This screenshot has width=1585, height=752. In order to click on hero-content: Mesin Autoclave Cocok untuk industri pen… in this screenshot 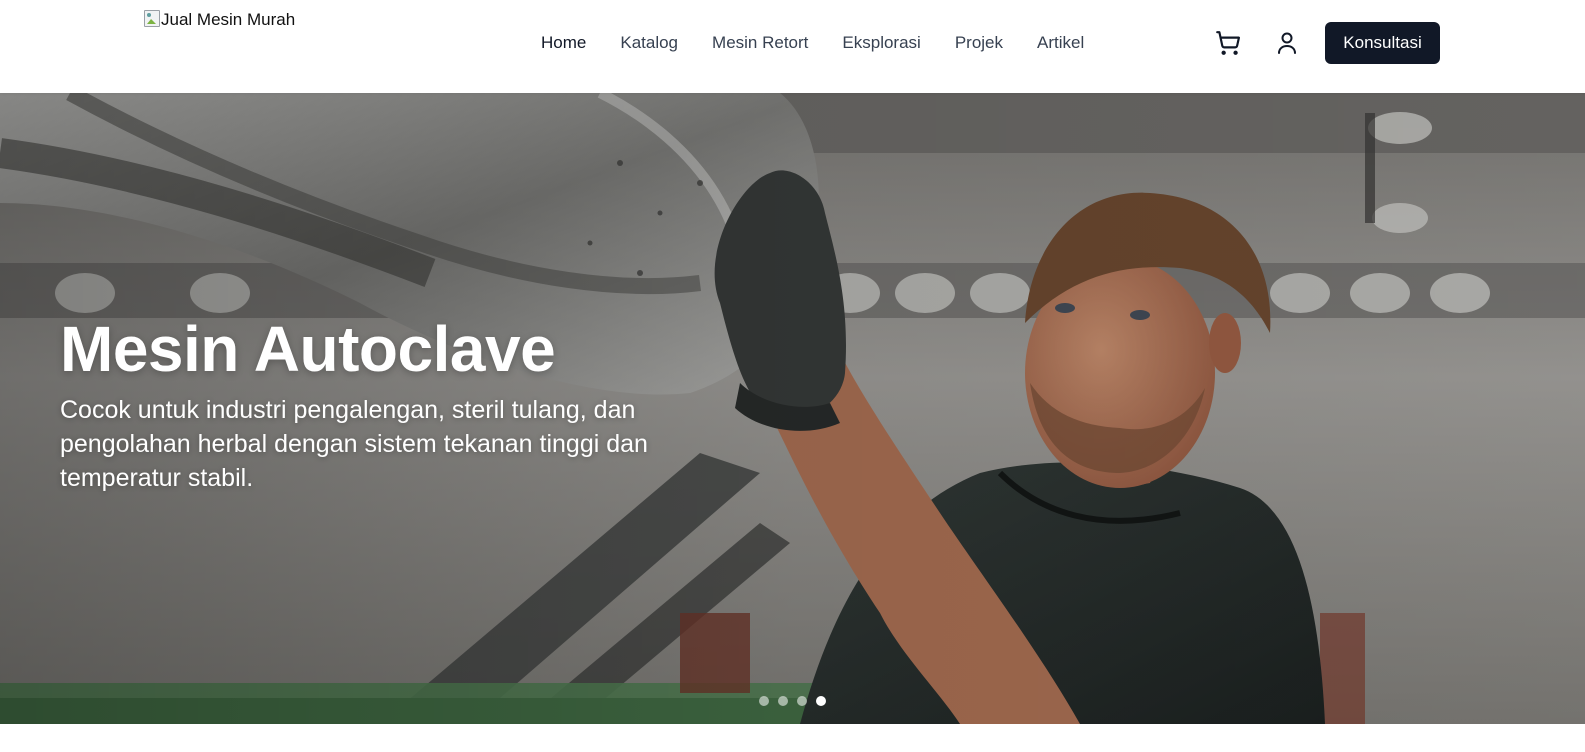, I will do `click(400, 404)`.